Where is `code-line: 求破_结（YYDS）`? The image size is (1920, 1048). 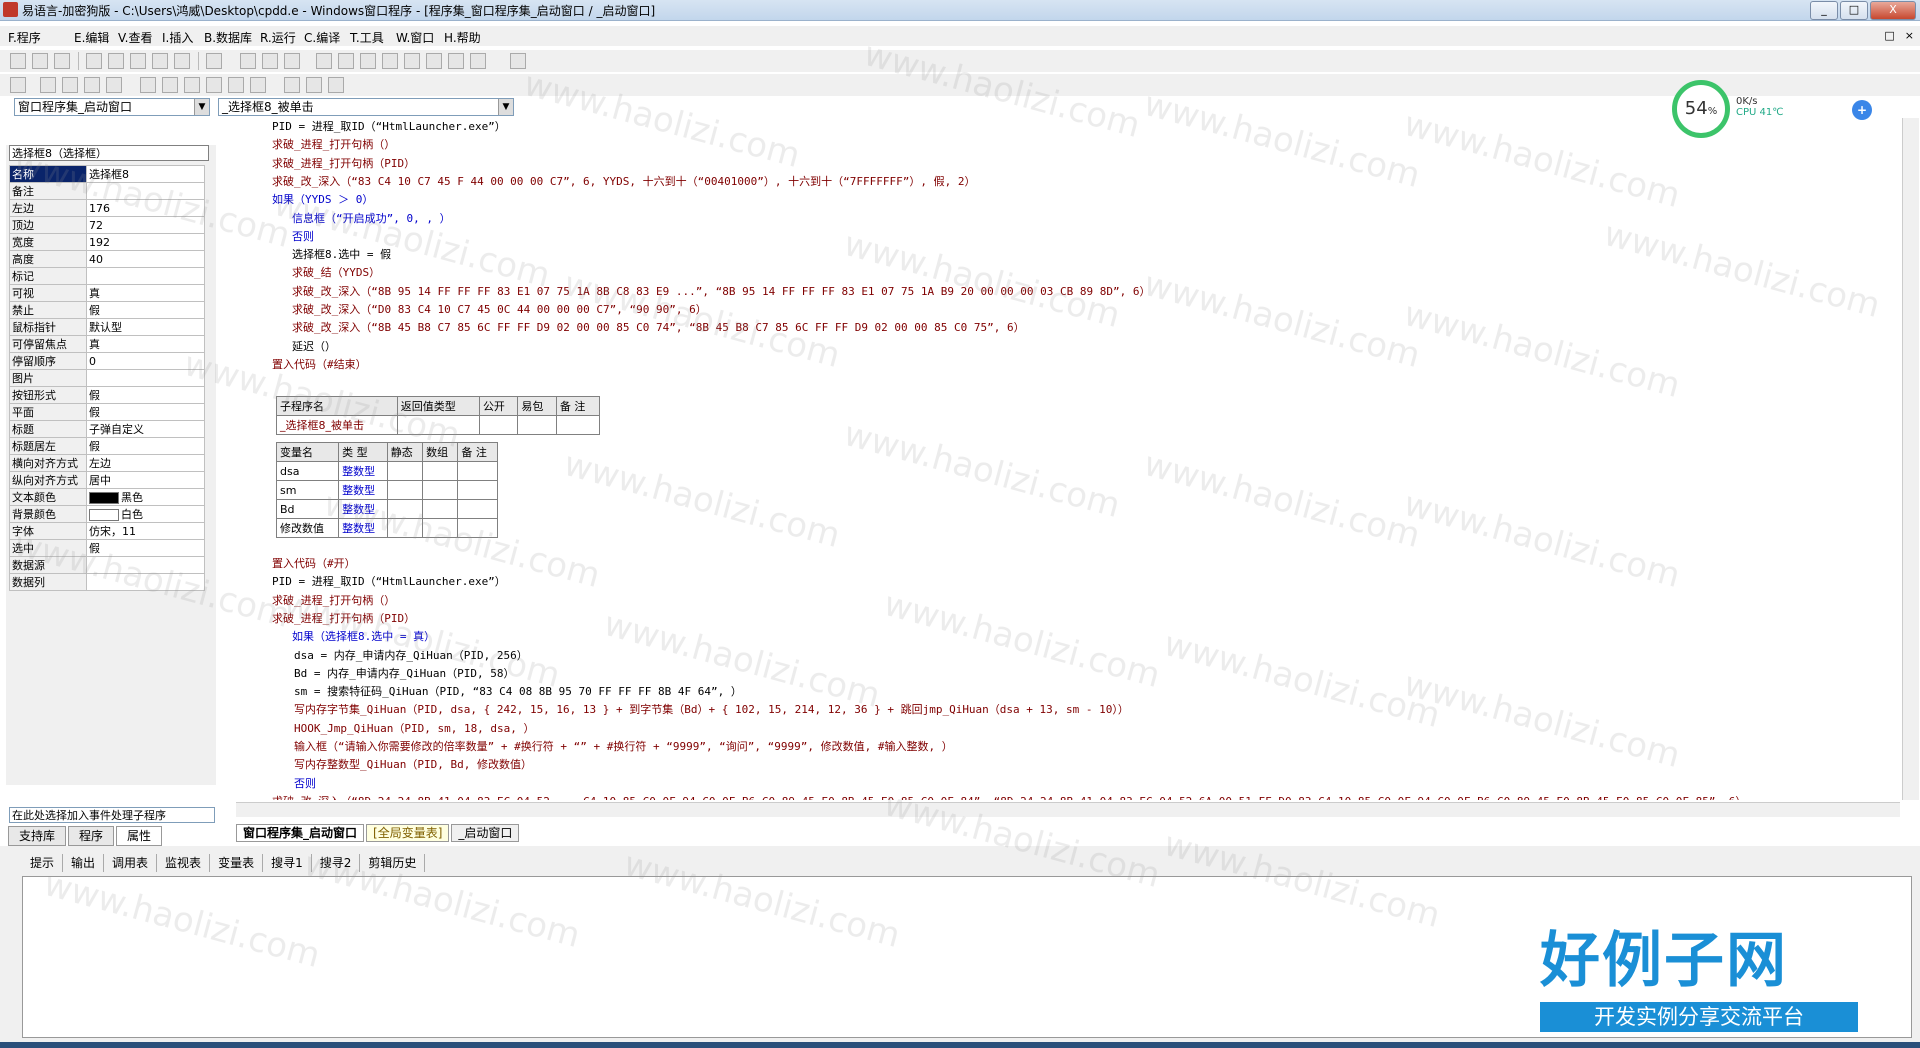 code-line: 求破_结（YYDS） is located at coordinates (336, 272).